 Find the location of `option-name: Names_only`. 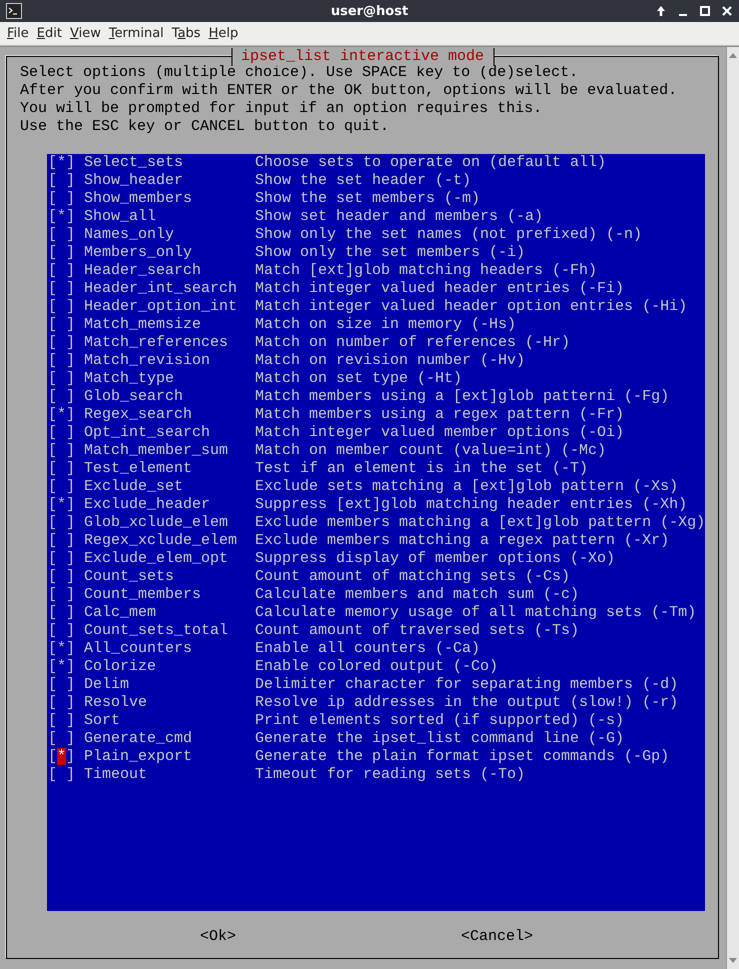

option-name: Names_only is located at coordinates (169, 235).